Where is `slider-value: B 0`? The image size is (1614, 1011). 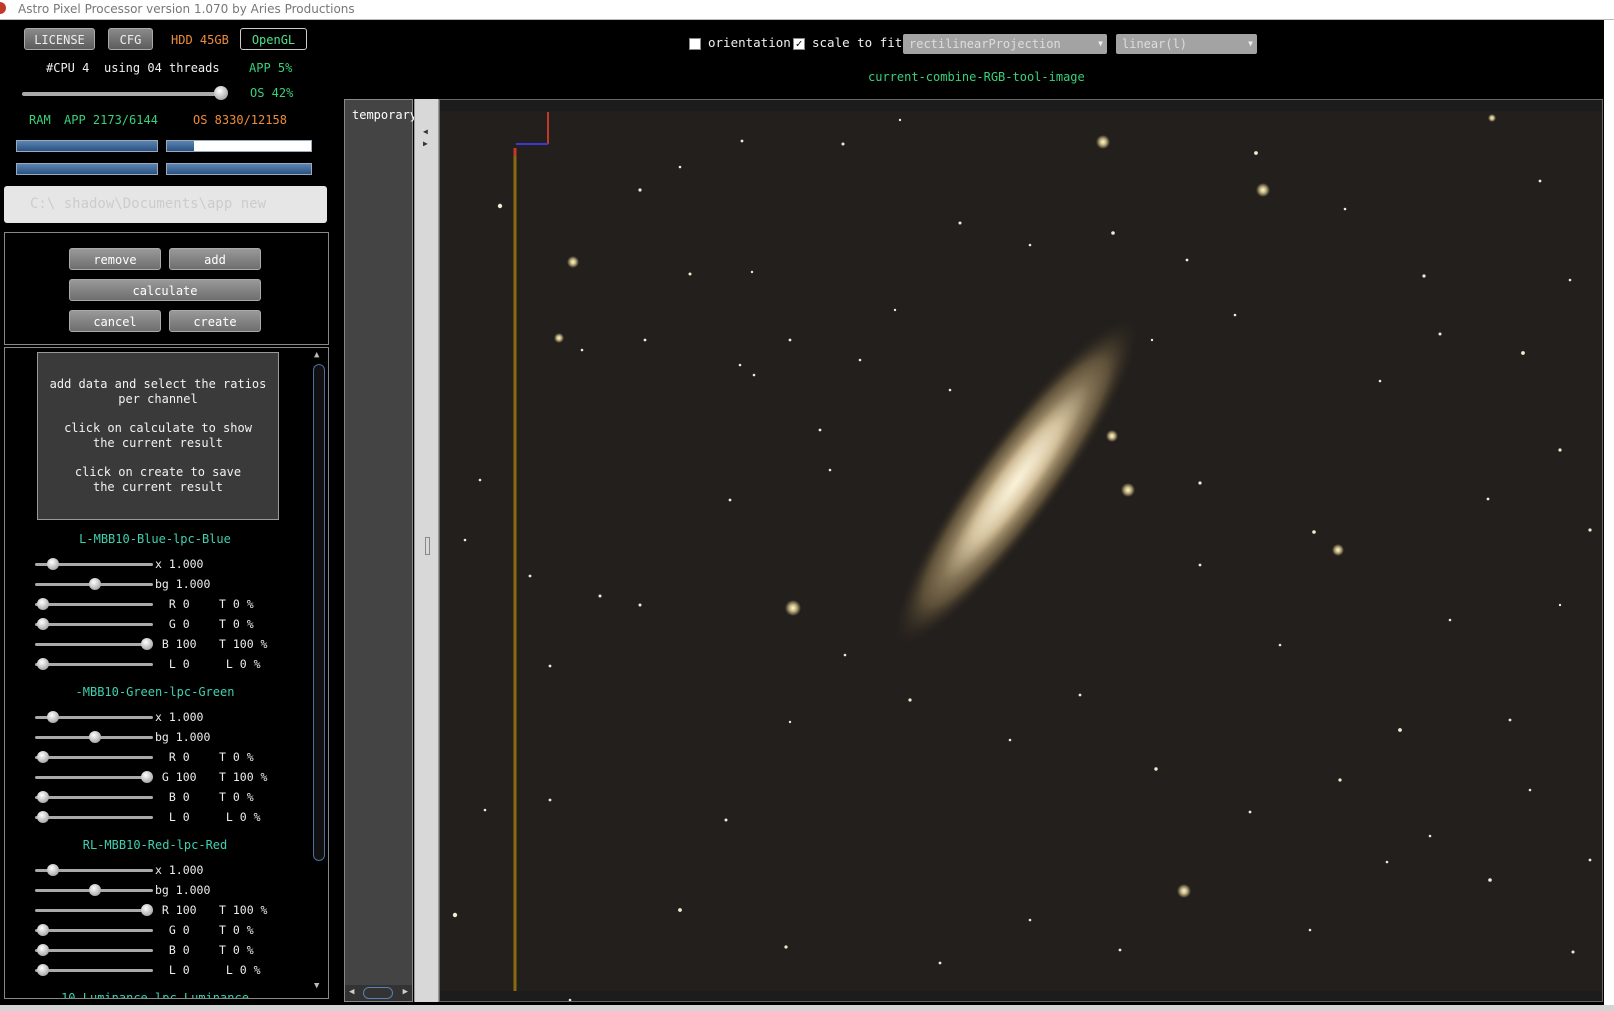
slider-value: B 0 is located at coordinates (172, 950).